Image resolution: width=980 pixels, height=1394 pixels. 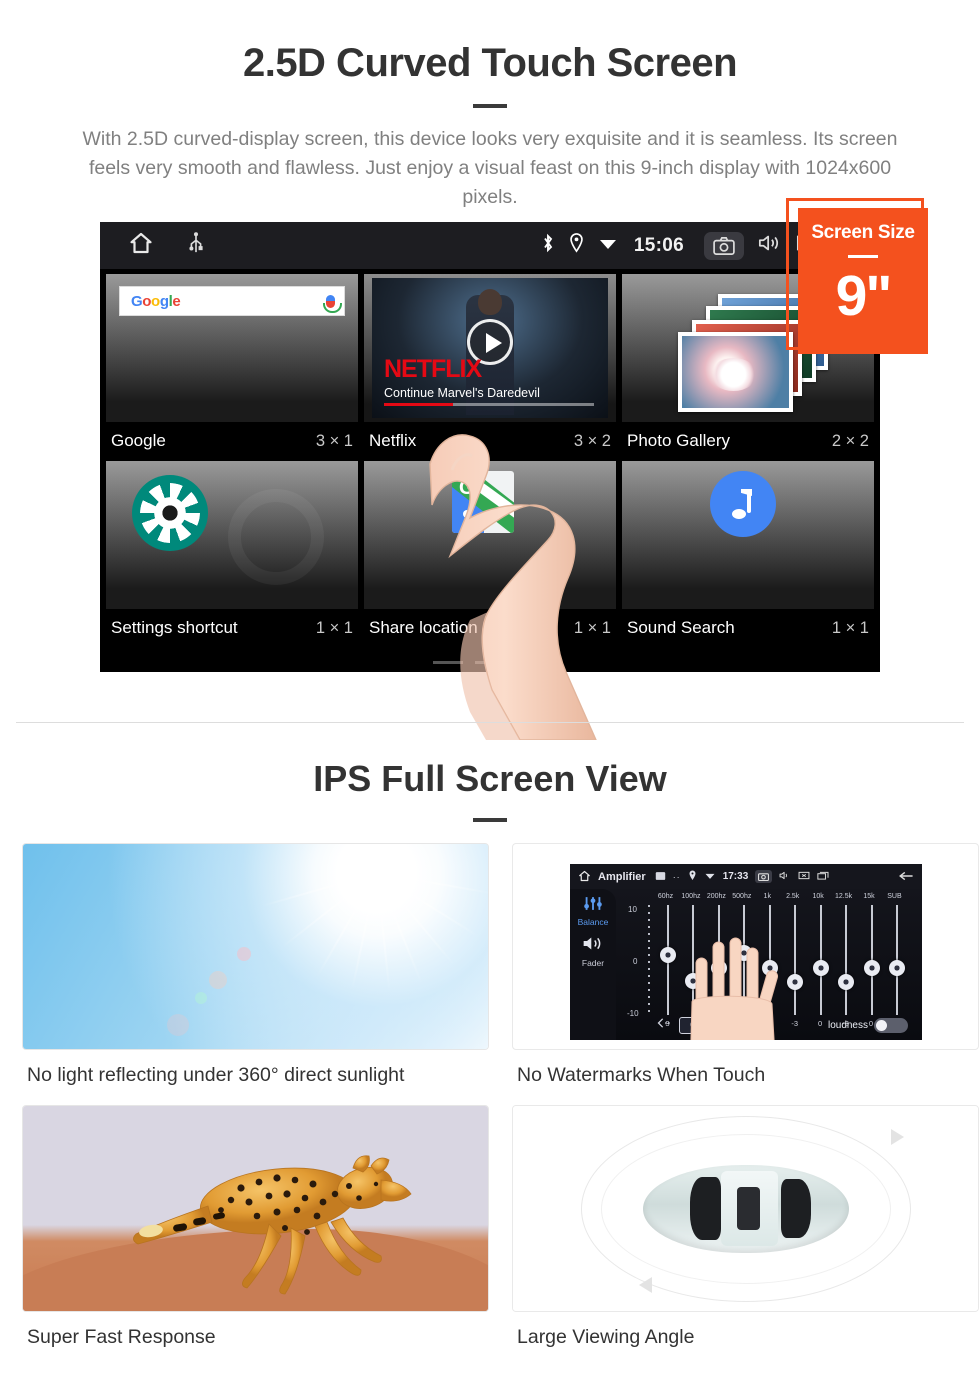 I want to click on car-body, so click(x=745, y=1208).